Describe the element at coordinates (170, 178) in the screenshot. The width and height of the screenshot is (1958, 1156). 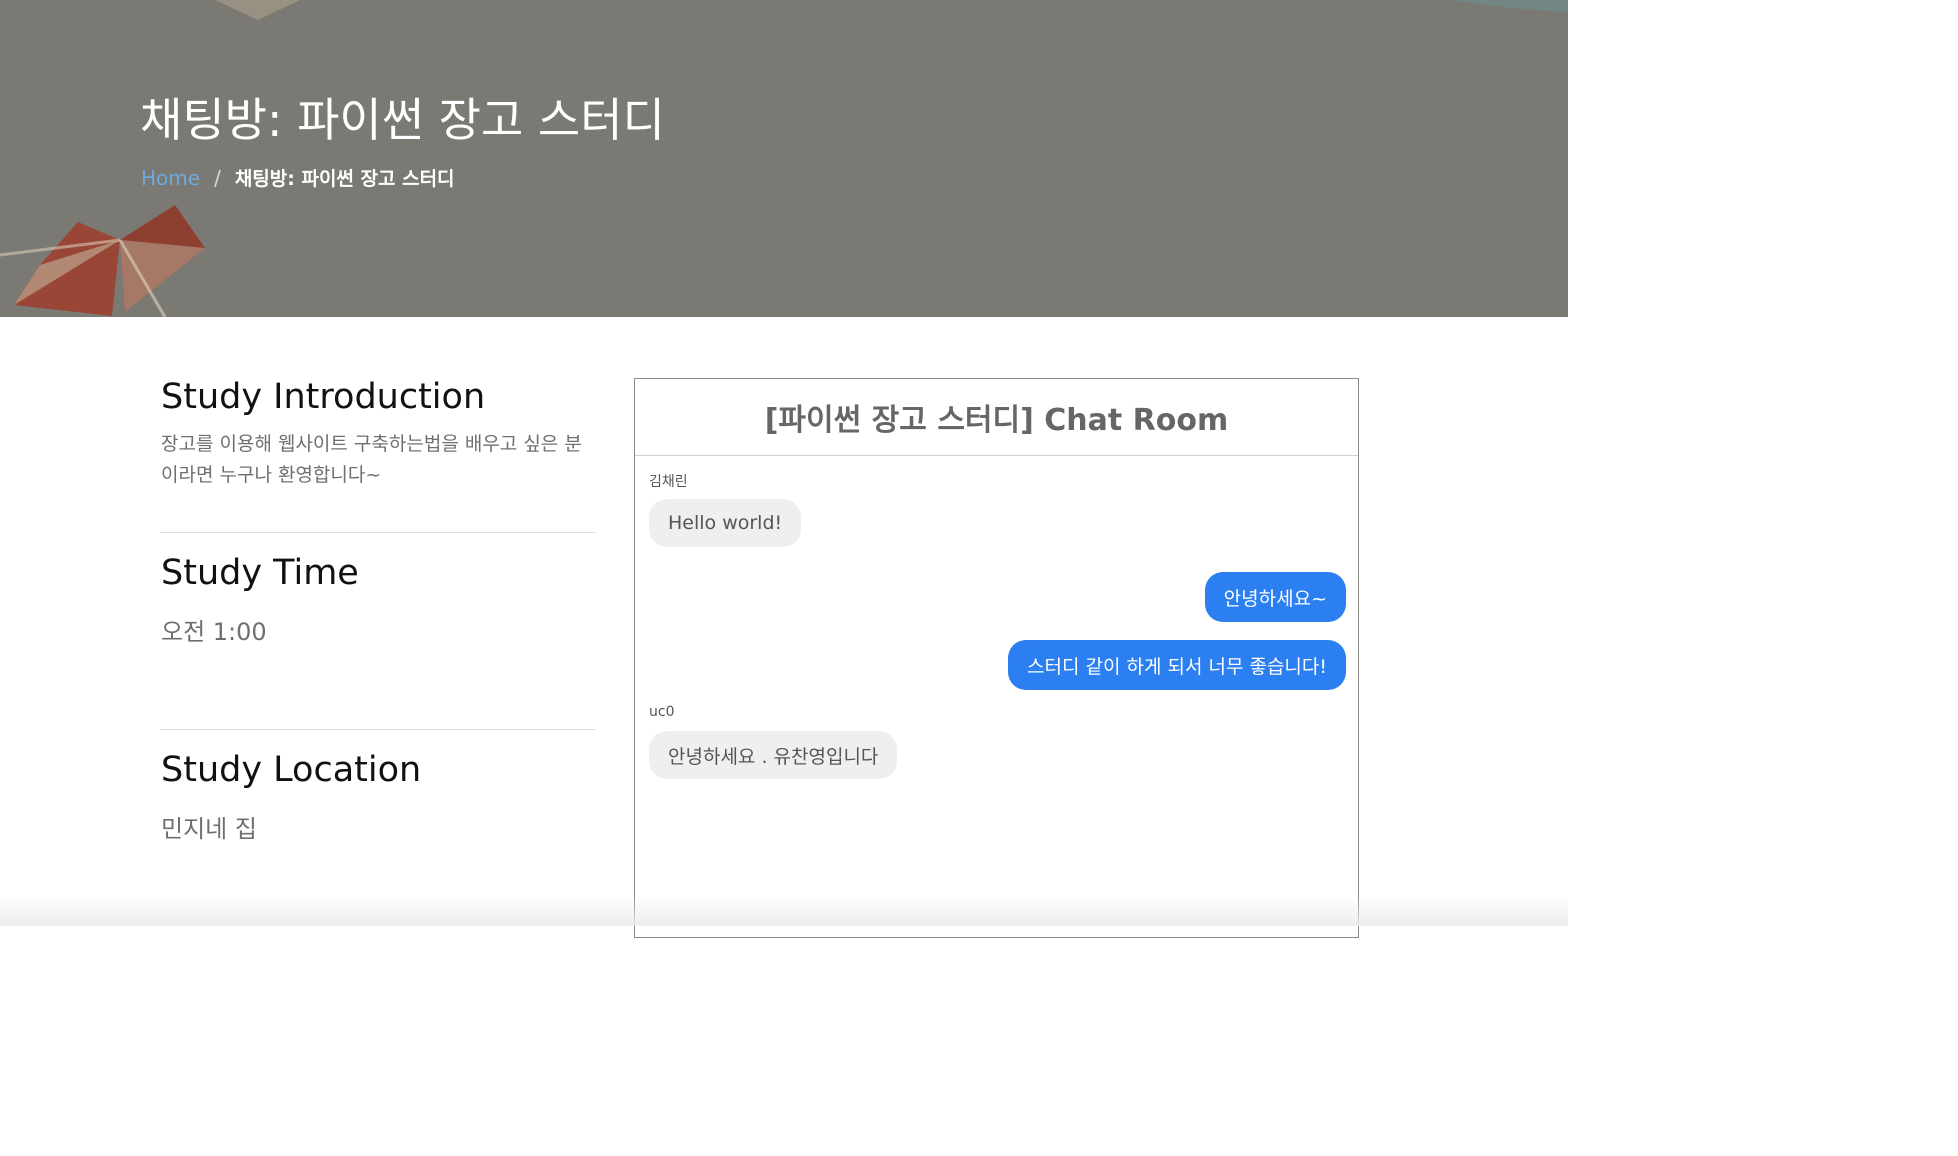
I see `breadcrumb-home-link: Home` at that location.